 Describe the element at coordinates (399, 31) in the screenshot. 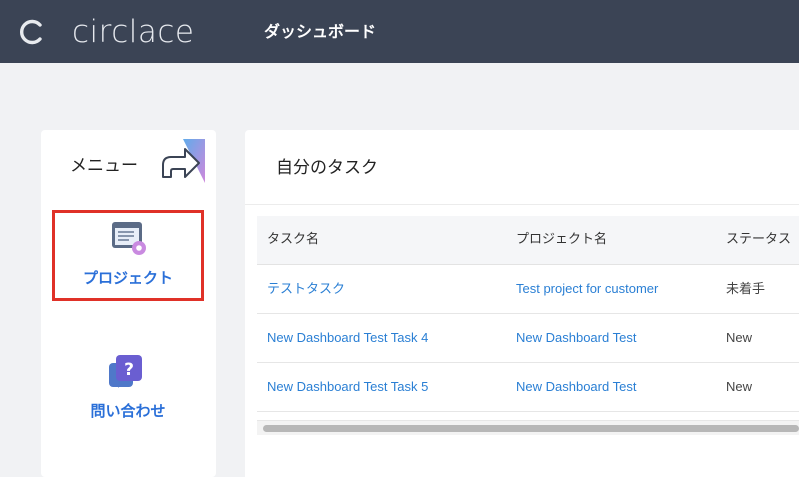

I see `top-header: circlace ダッシュボード` at that location.